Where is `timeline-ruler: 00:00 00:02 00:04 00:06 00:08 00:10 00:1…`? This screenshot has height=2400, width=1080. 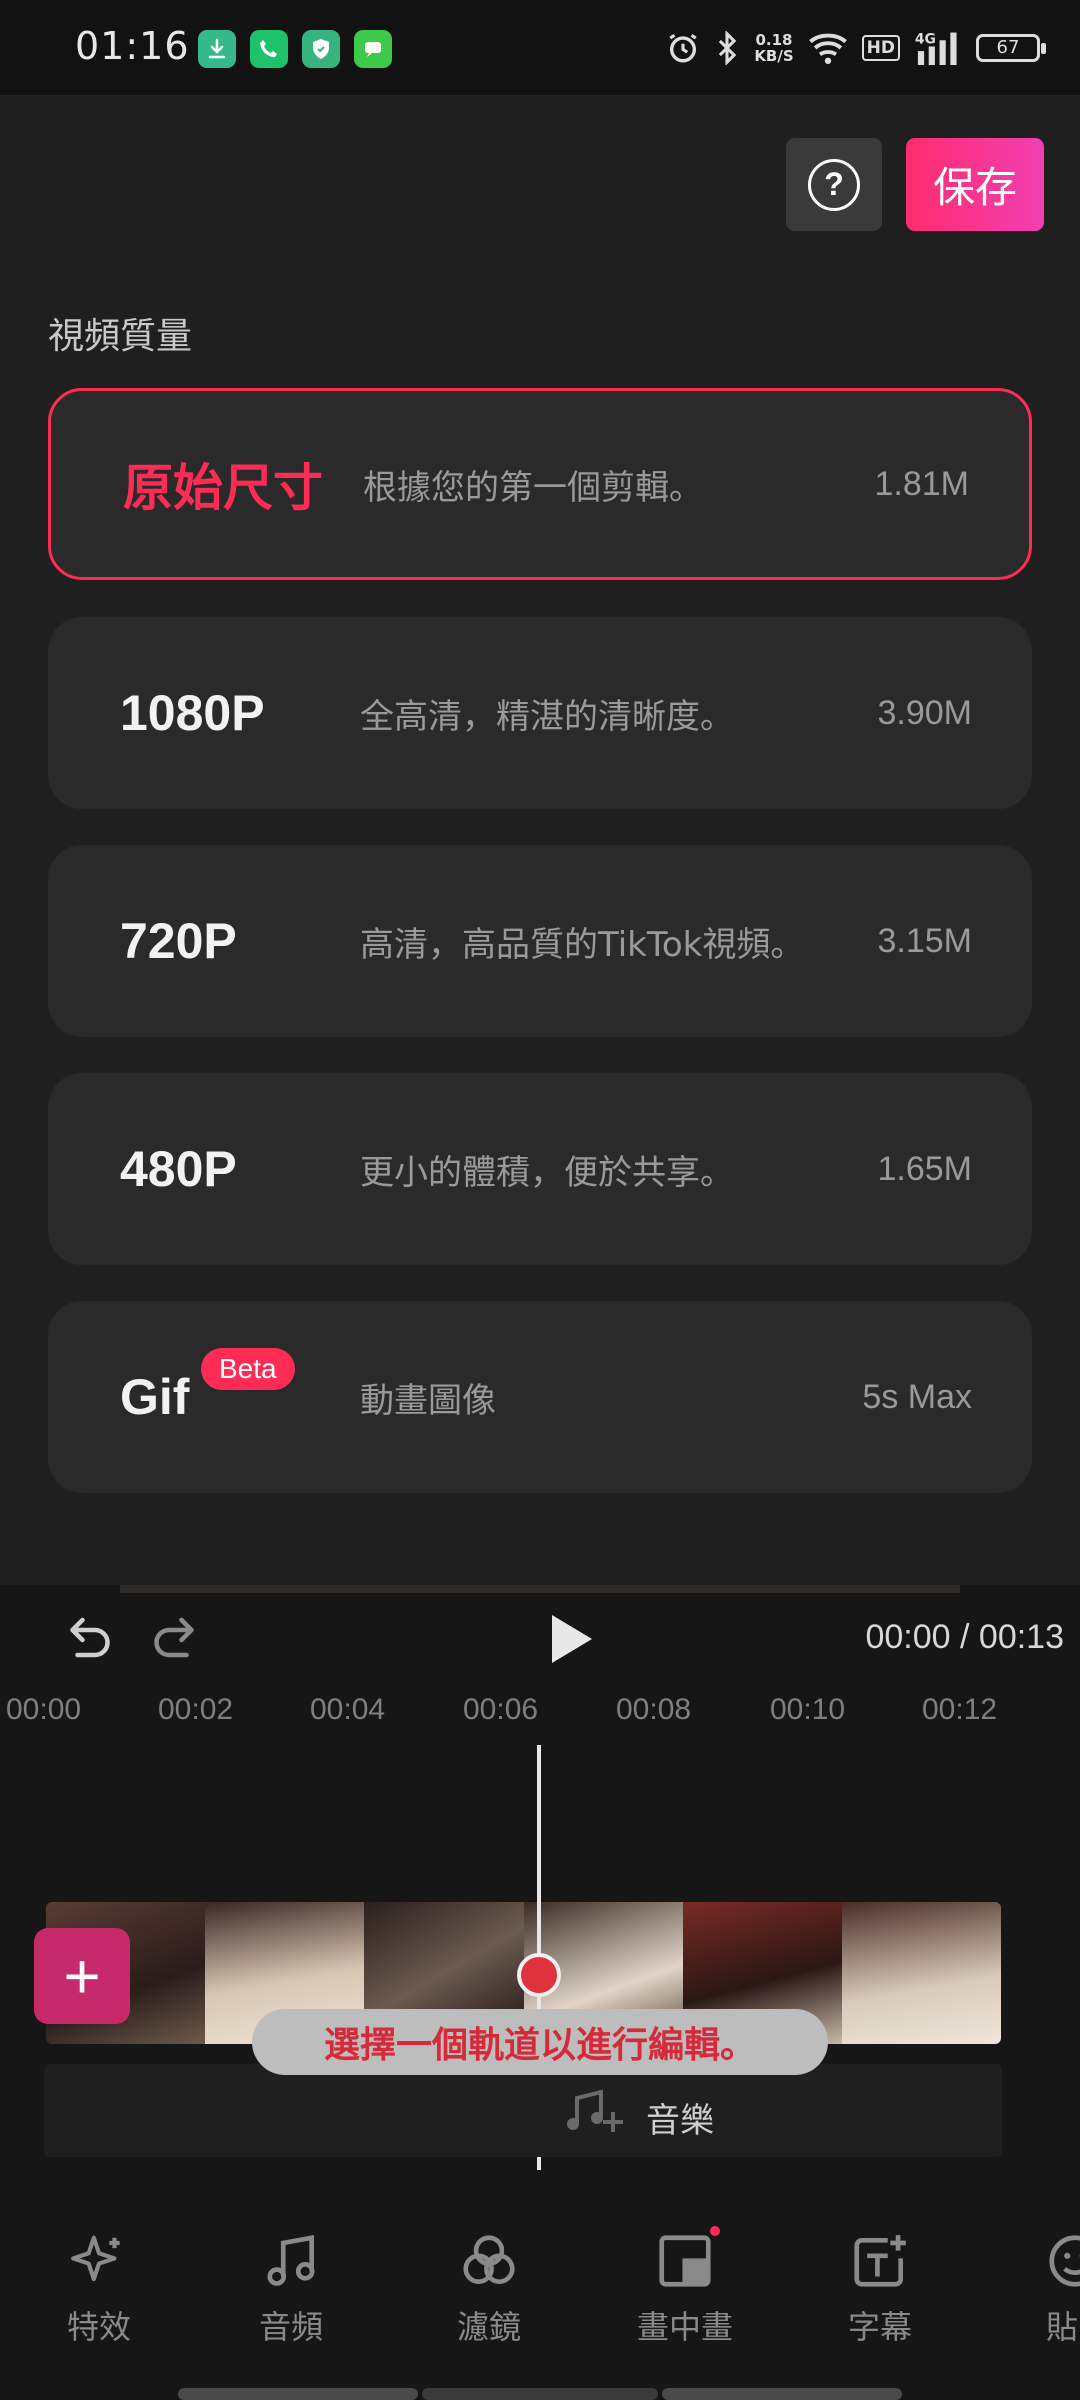 timeline-ruler: 00:00 00:02 00:04 00:06 00:08 00:10 00:1… is located at coordinates (540, 1713).